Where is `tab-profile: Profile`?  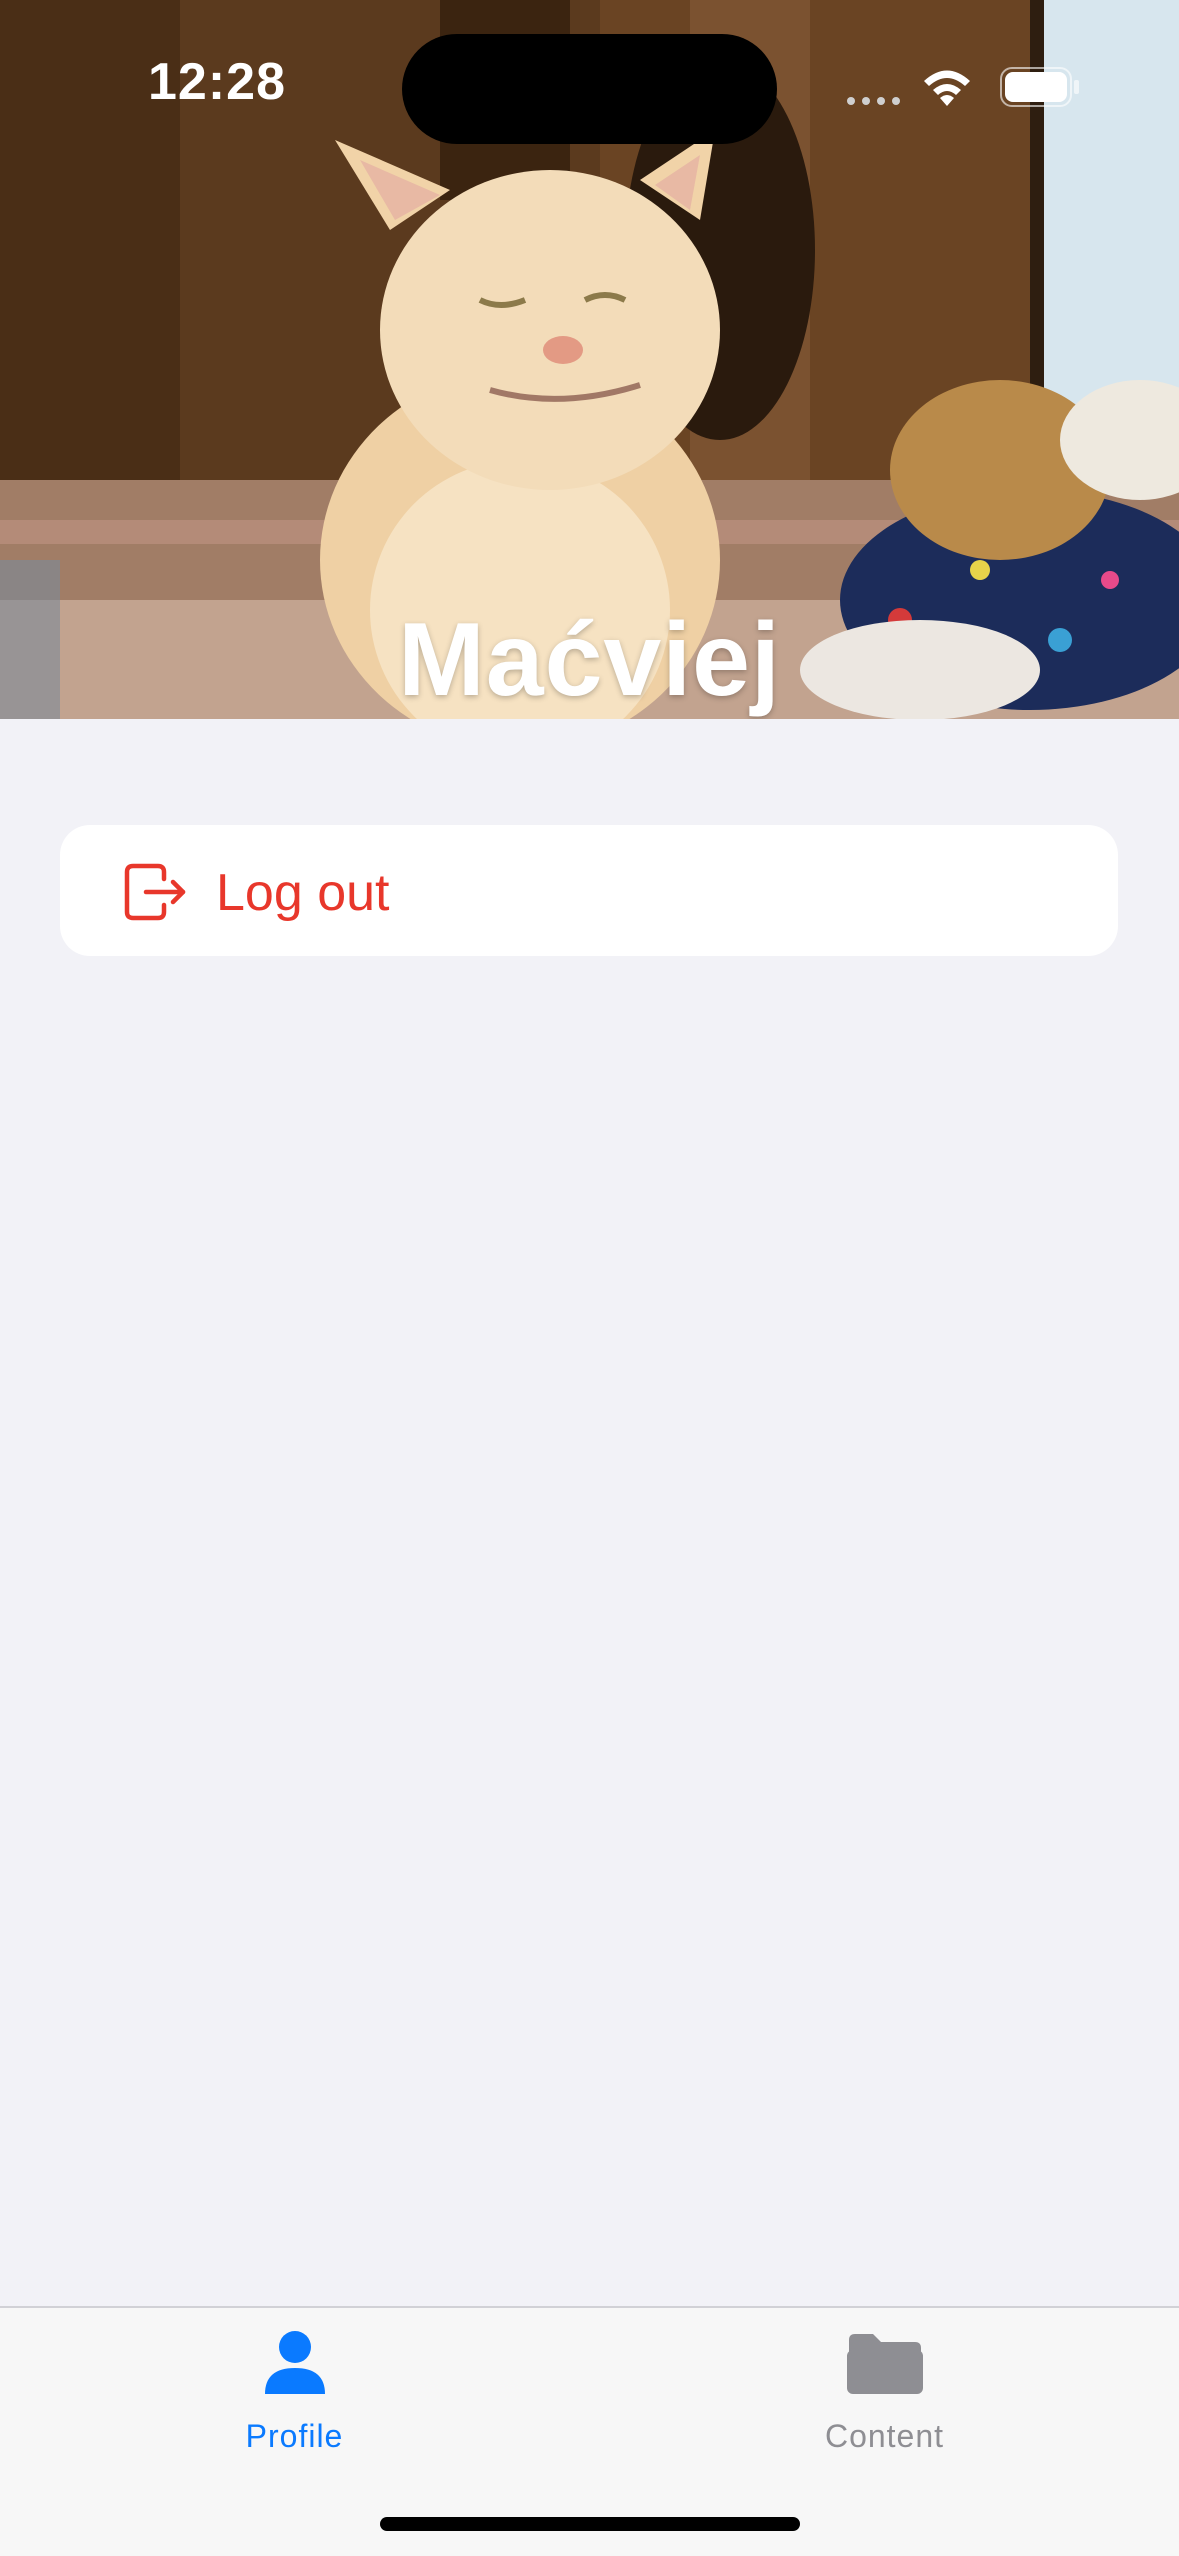 tab-profile: Profile is located at coordinates (294, 2393).